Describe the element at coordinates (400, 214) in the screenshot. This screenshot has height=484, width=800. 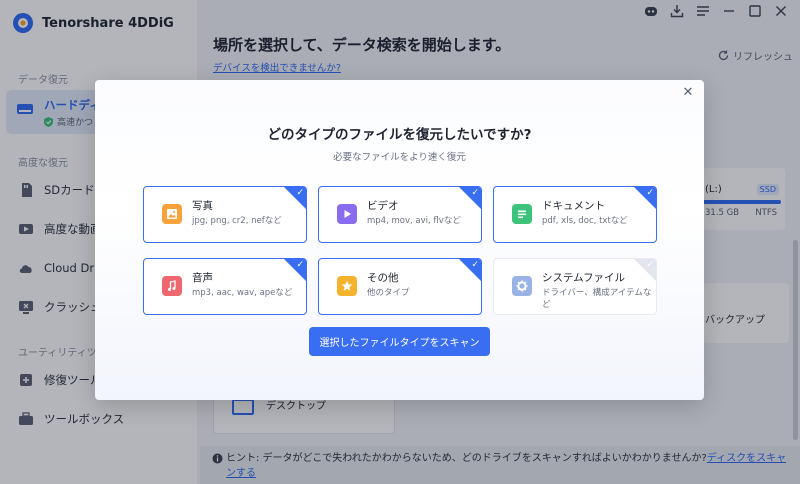
I see `file-type-card-video: ✓ ビデオ mp4, mov, avi, flvなど` at that location.